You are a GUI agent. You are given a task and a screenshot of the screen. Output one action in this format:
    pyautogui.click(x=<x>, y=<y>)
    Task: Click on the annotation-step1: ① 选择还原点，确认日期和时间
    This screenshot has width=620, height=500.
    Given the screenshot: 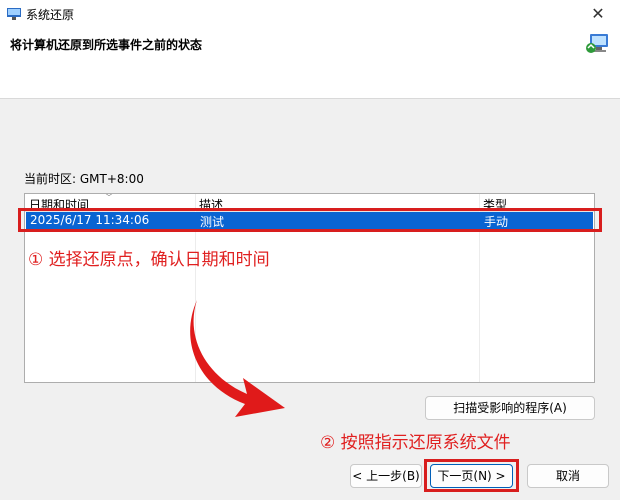 What is the action you would take?
    pyautogui.click(x=149, y=260)
    